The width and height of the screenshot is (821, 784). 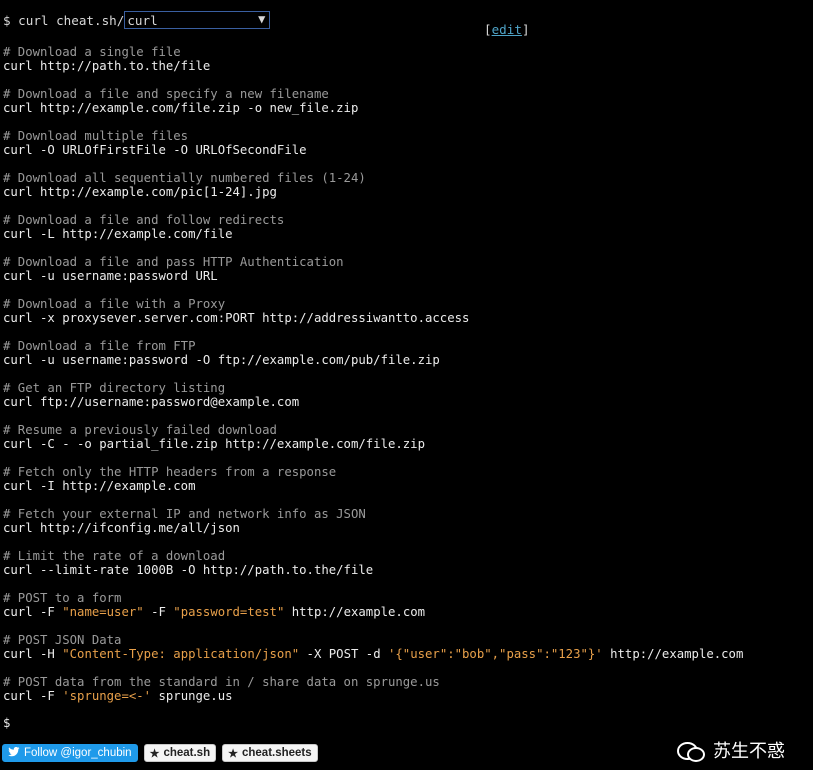 I want to click on command-text: sprunge.us, so click(x=192, y=696).